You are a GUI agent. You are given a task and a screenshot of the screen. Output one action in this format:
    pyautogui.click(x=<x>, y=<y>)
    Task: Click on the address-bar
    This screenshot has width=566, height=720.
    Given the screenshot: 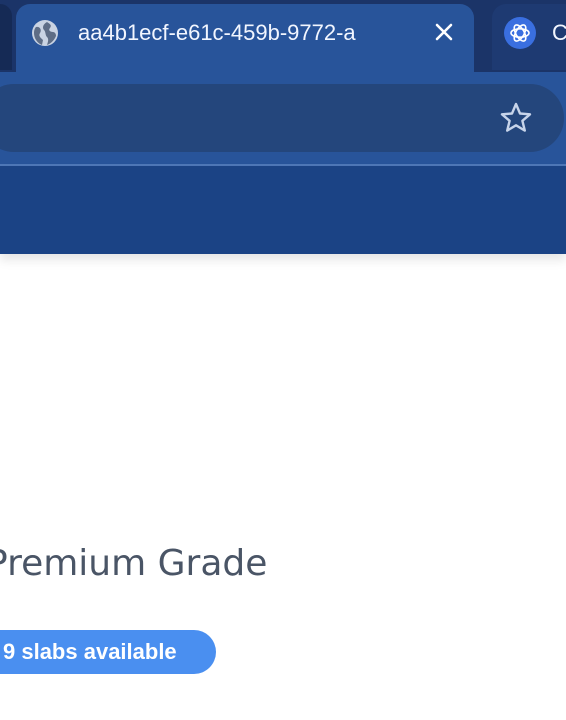 What is the action you would take?
    pyautogui.click(x=282, y=118)
    